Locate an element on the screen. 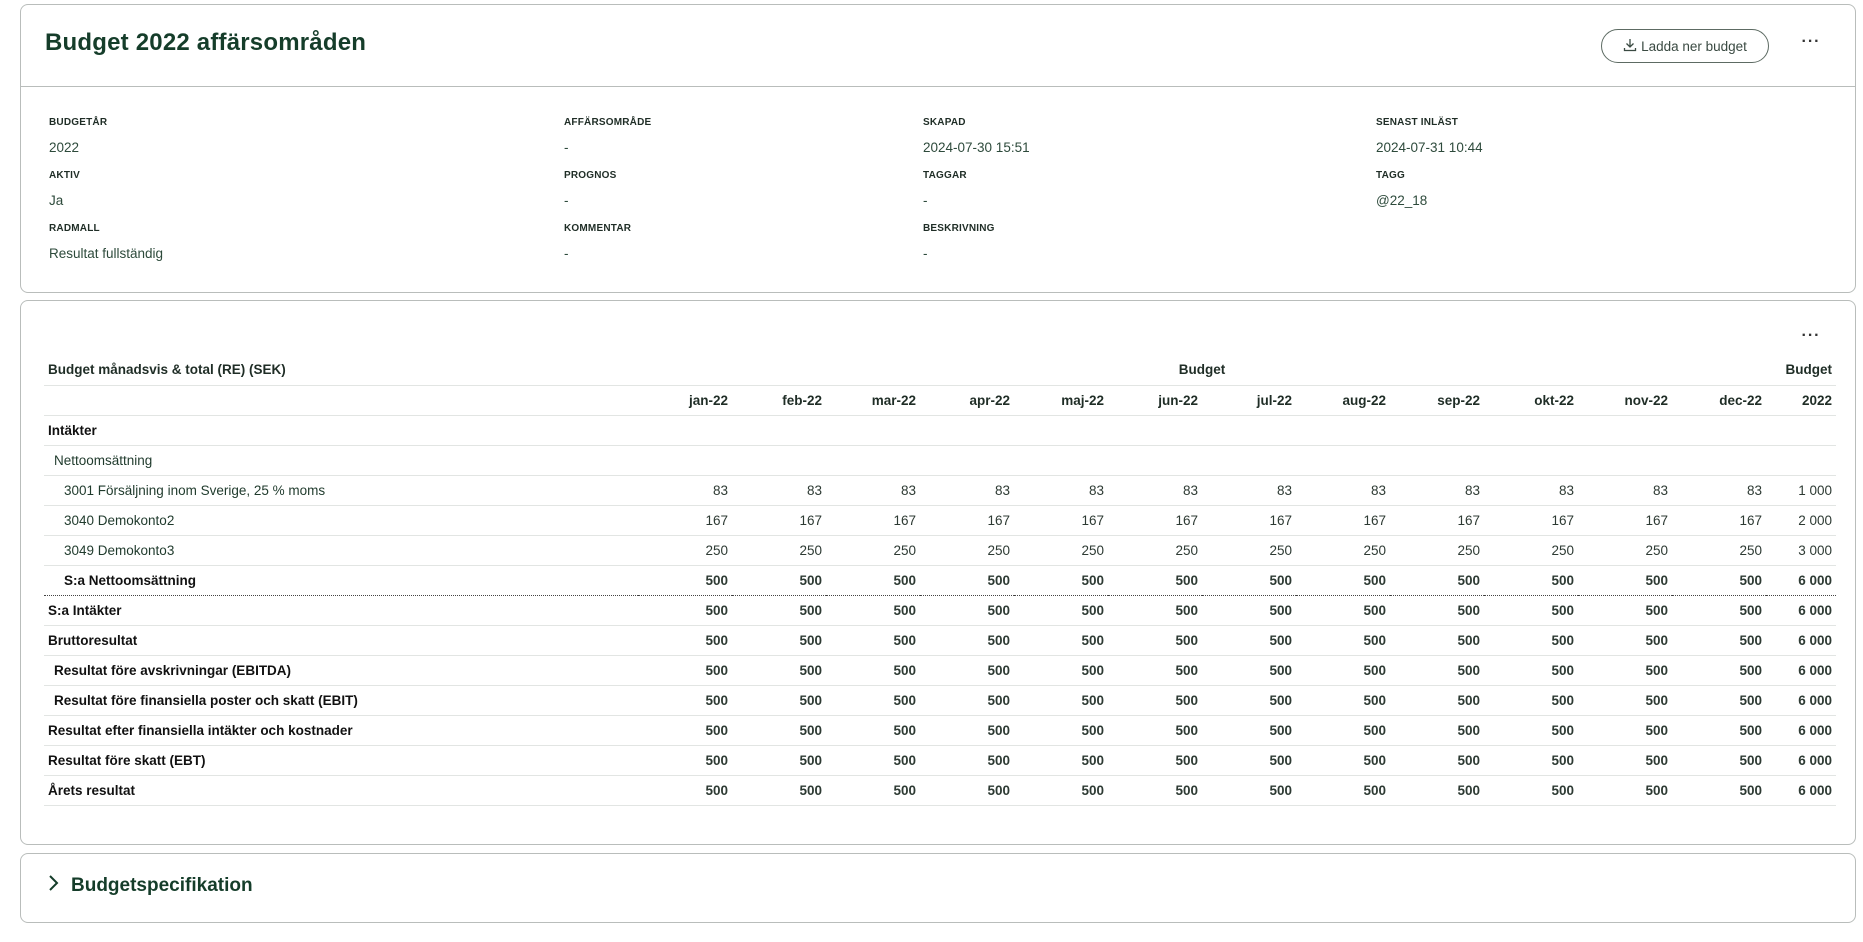 The image size is (1863, 942). total-value-cell is located at coordinates (1801, 460).